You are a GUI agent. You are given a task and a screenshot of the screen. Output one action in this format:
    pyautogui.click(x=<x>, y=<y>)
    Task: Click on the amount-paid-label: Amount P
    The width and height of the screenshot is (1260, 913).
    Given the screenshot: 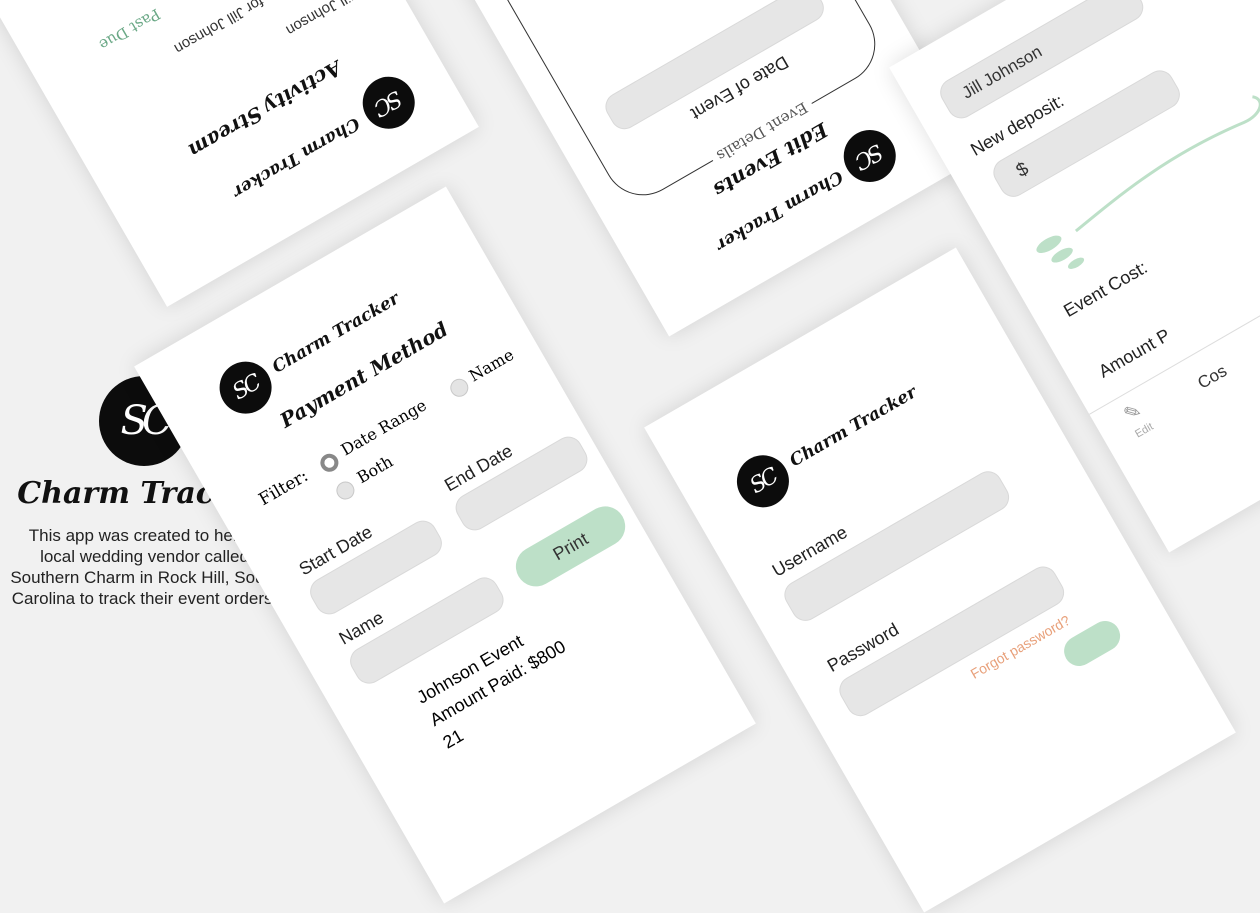 What is the action you would take?
    pyautogui.click(x=1134, y=353)
    